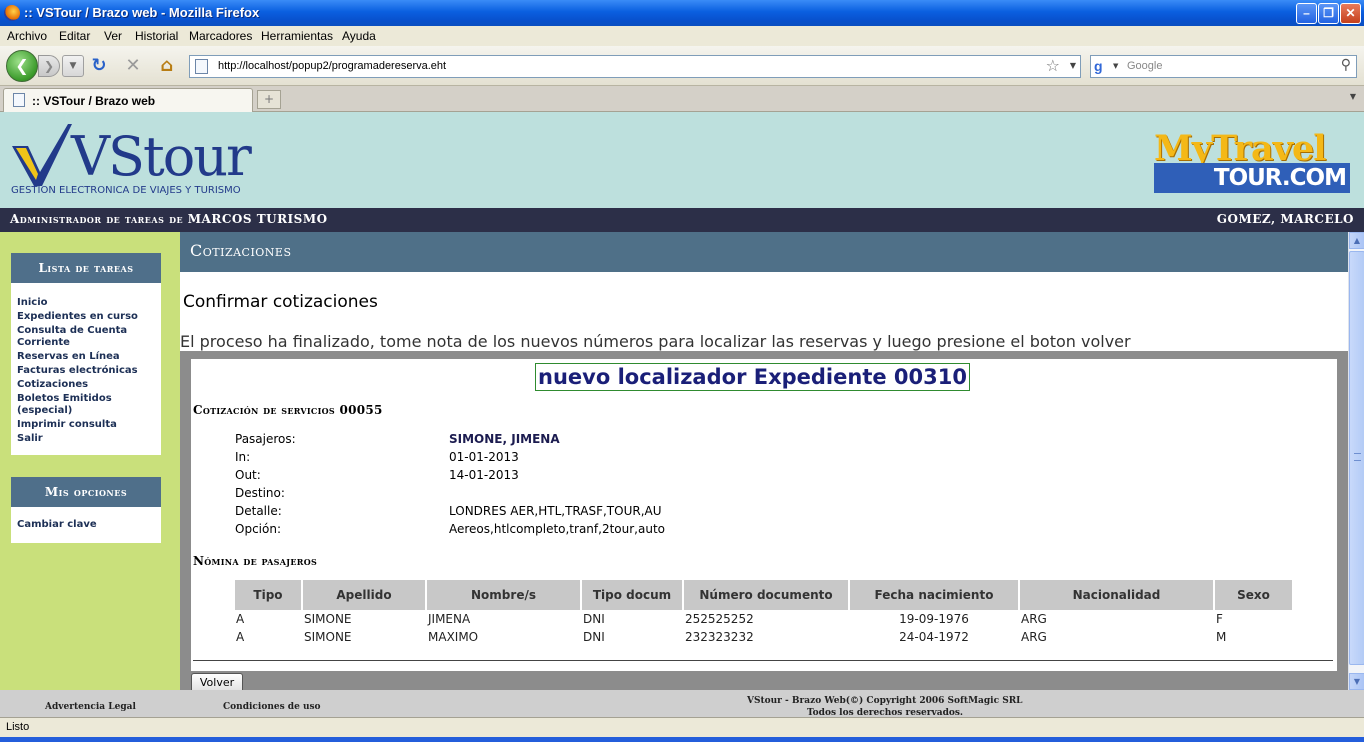  I want to click on table-cell: MAXIMO, so click(453, 637).